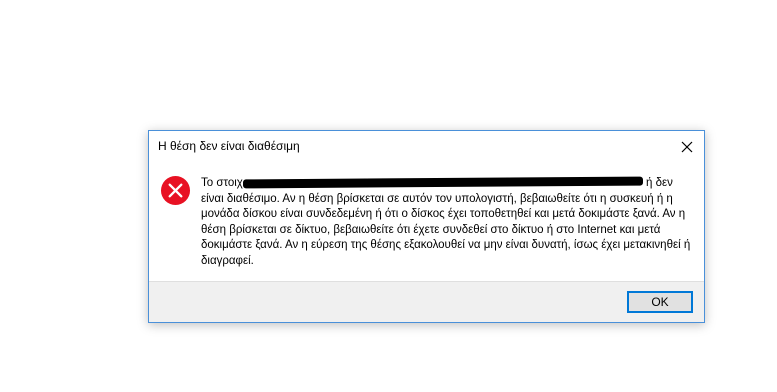  I want to click on error-icon, so click(175, 190).